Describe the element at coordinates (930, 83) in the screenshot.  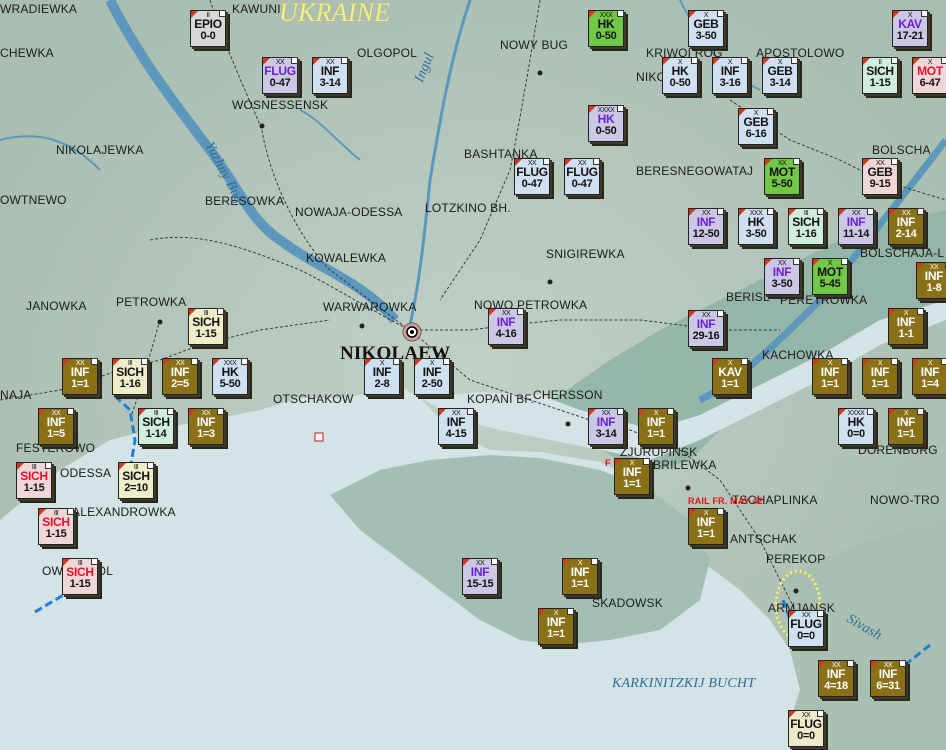
I see `unit-strength: 6-47` at that location.